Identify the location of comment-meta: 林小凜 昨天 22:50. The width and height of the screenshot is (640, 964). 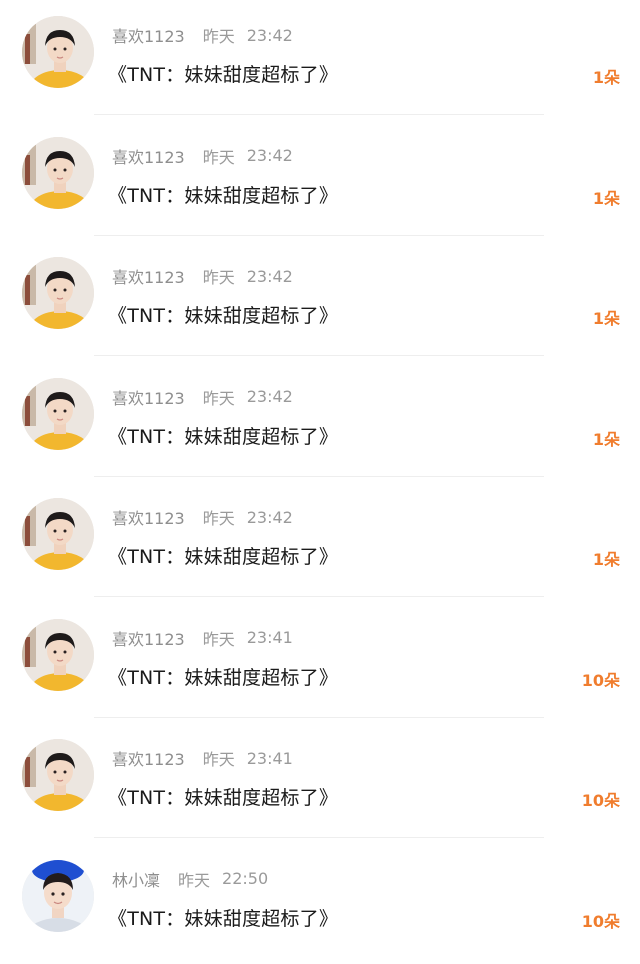
(190, 879).